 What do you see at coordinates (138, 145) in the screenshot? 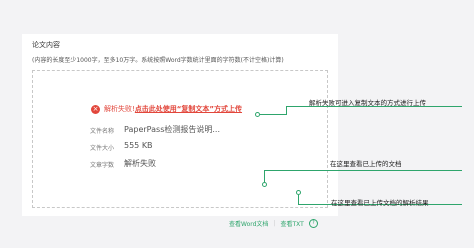
I see `file-size-value: 555 KB` at bounding box center [138, 145].